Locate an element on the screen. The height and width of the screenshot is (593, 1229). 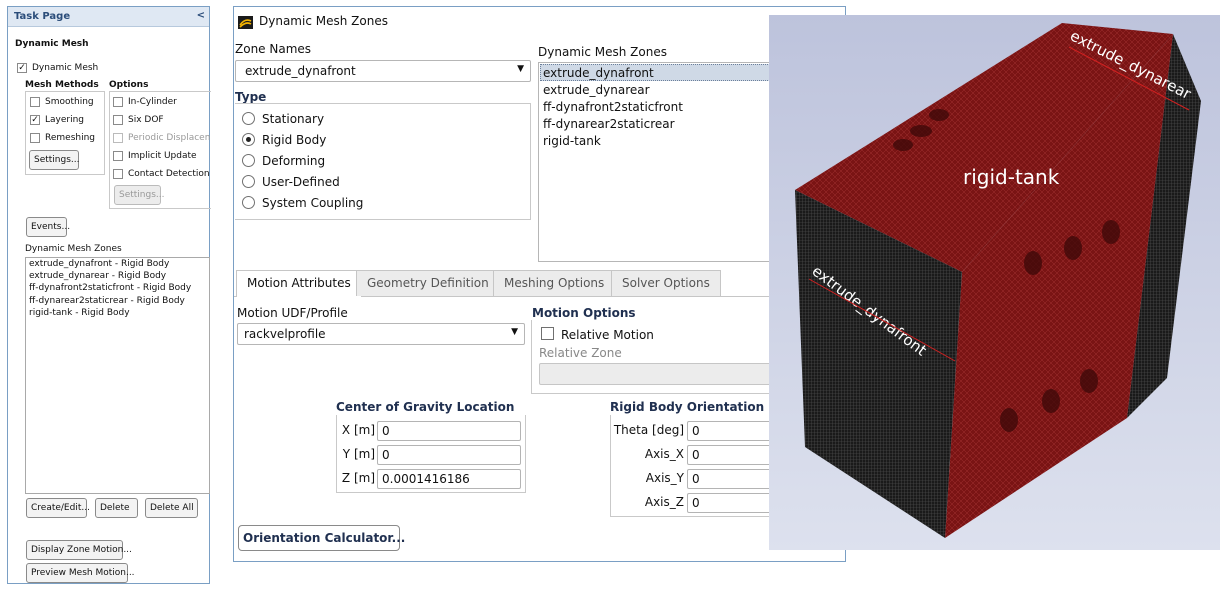
in-cylinder-label: In-Cylinder is located at coordinates (152, 102).